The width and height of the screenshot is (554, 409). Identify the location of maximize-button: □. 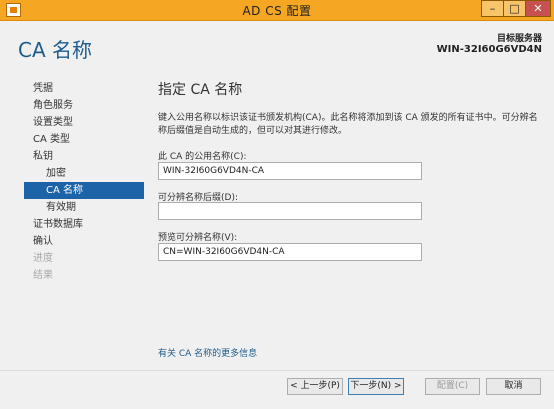
(514, 8).